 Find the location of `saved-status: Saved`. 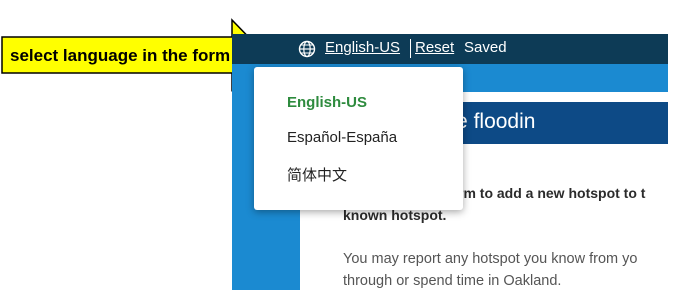

saved-status: Saved is located at coordinates (485, 47).